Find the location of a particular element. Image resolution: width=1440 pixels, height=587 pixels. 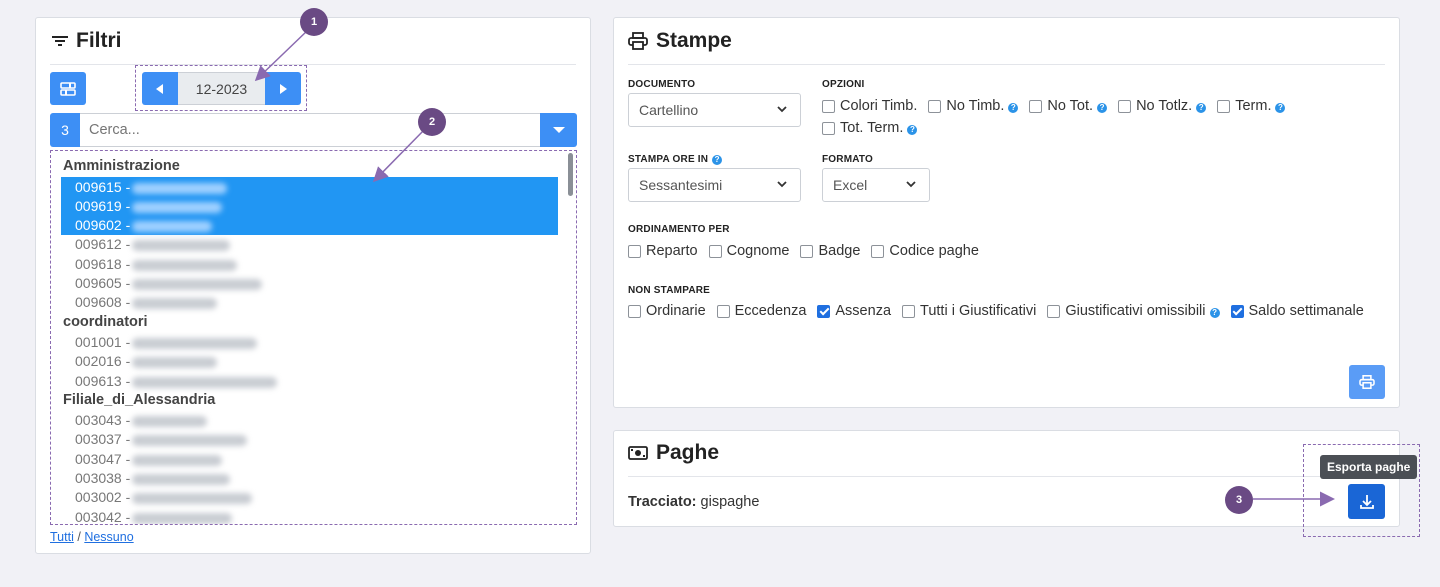

skip-eccedenza: Eccedenza is located at coordinates (761, 311).